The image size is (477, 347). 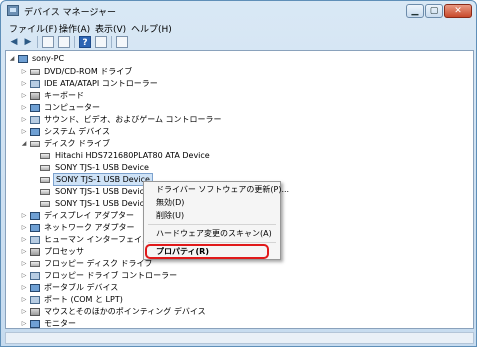 I want to click on tree-root-label: sony-PC, so click(x=48, y=58).